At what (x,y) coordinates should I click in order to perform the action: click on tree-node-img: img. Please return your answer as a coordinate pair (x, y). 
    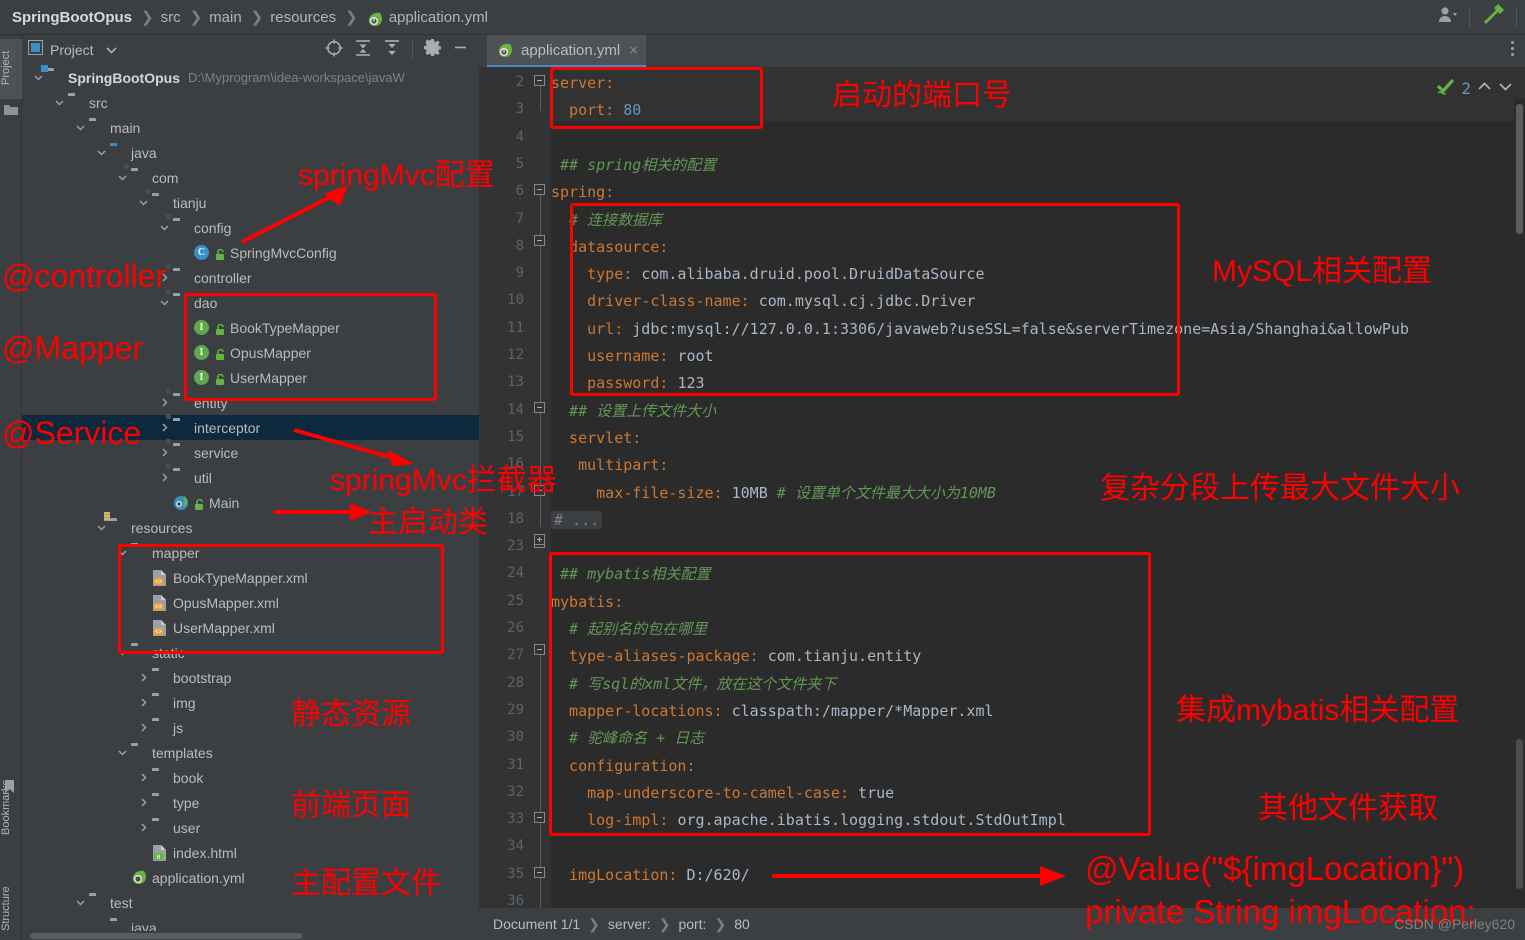
    Looking at the image, I should click on (250, 702).